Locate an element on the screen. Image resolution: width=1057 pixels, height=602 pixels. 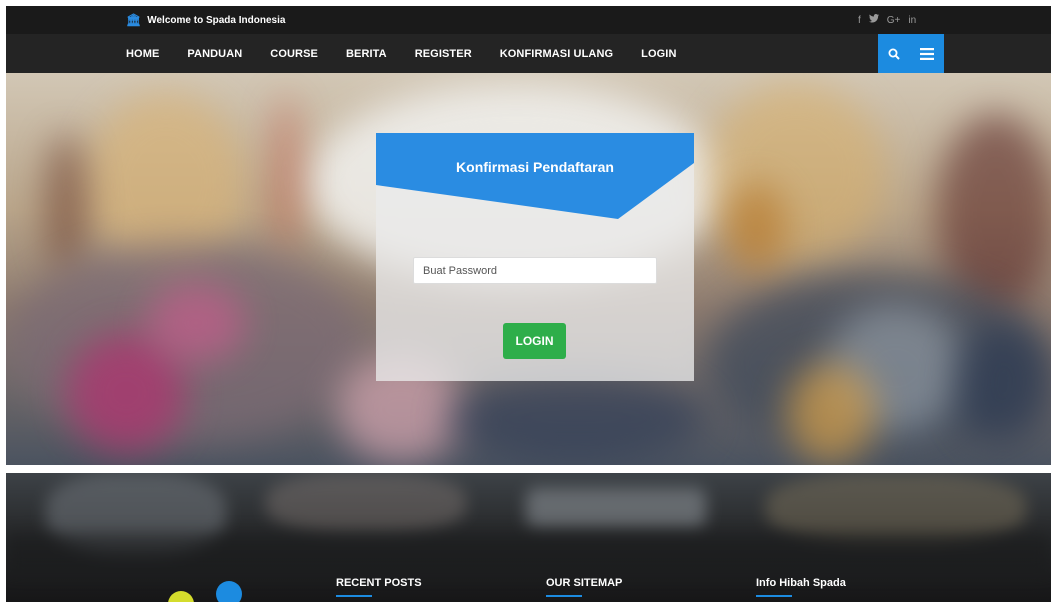
footer-col-info-hibah: Info Hibah Spada is located at coordinates (801, 587).